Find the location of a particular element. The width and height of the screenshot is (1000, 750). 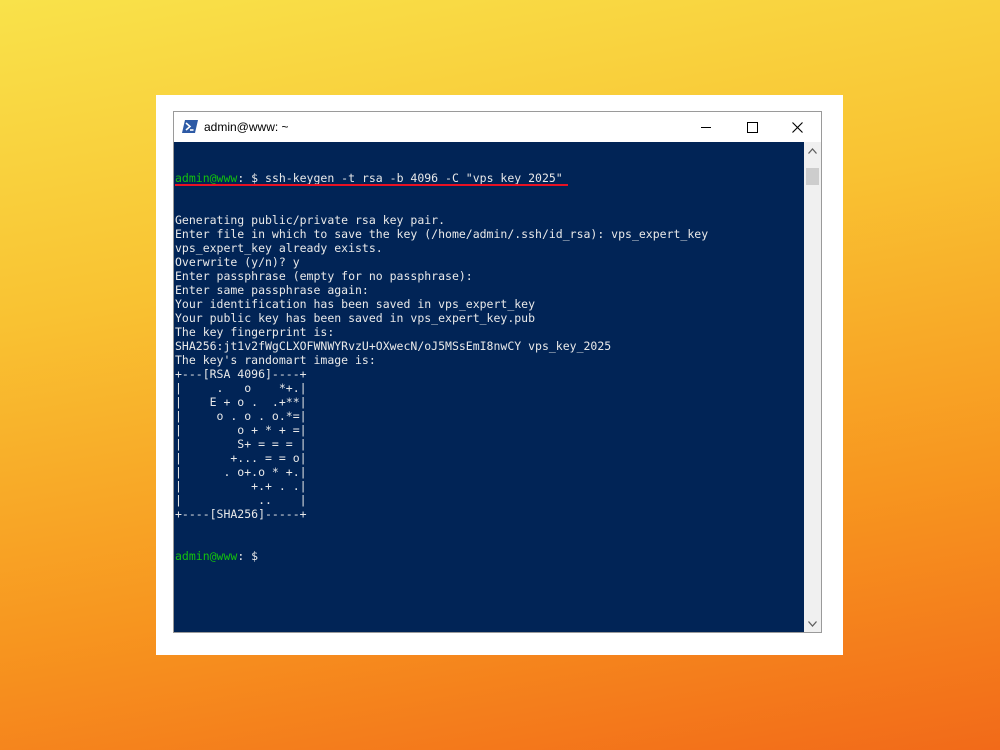

prompt-user: admin@www is located at coordinates (206, 178).